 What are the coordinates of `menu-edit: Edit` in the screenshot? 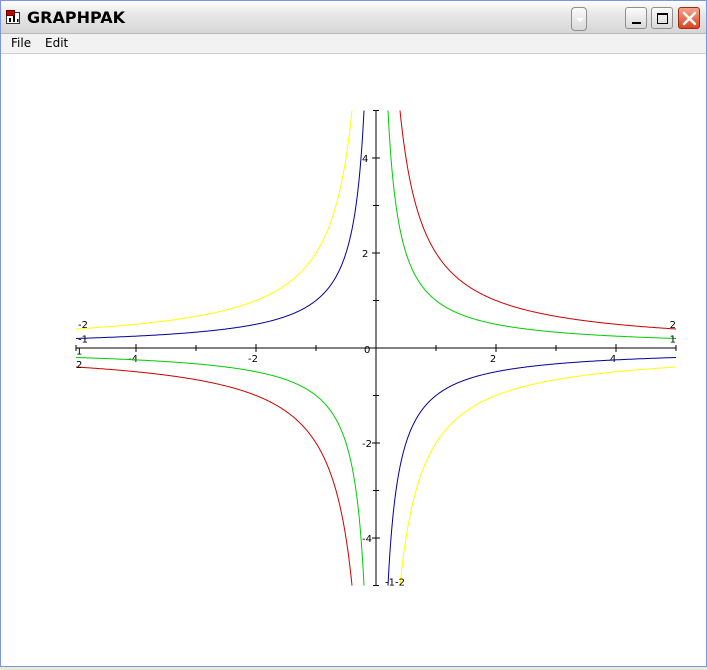 It's located at (56, 43).